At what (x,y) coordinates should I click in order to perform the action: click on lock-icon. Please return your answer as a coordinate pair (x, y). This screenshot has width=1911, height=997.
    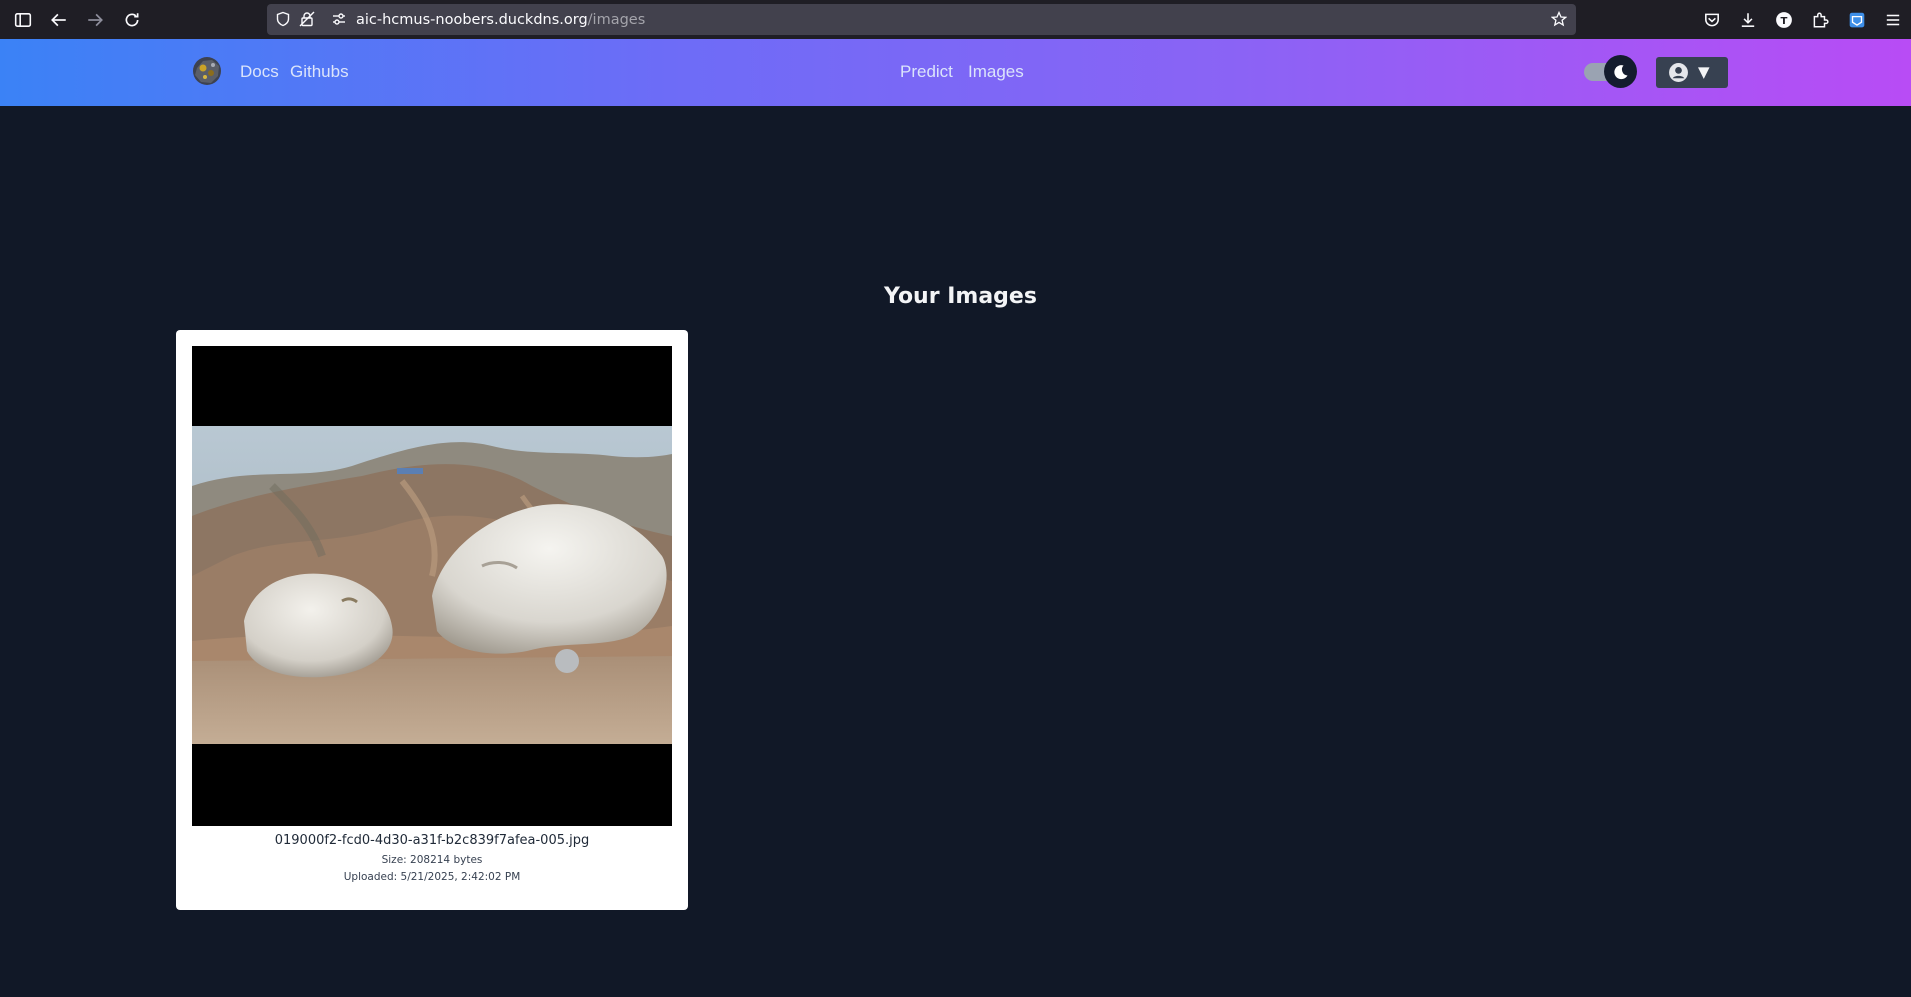
    Looking at the image, I should click on (307, 19).